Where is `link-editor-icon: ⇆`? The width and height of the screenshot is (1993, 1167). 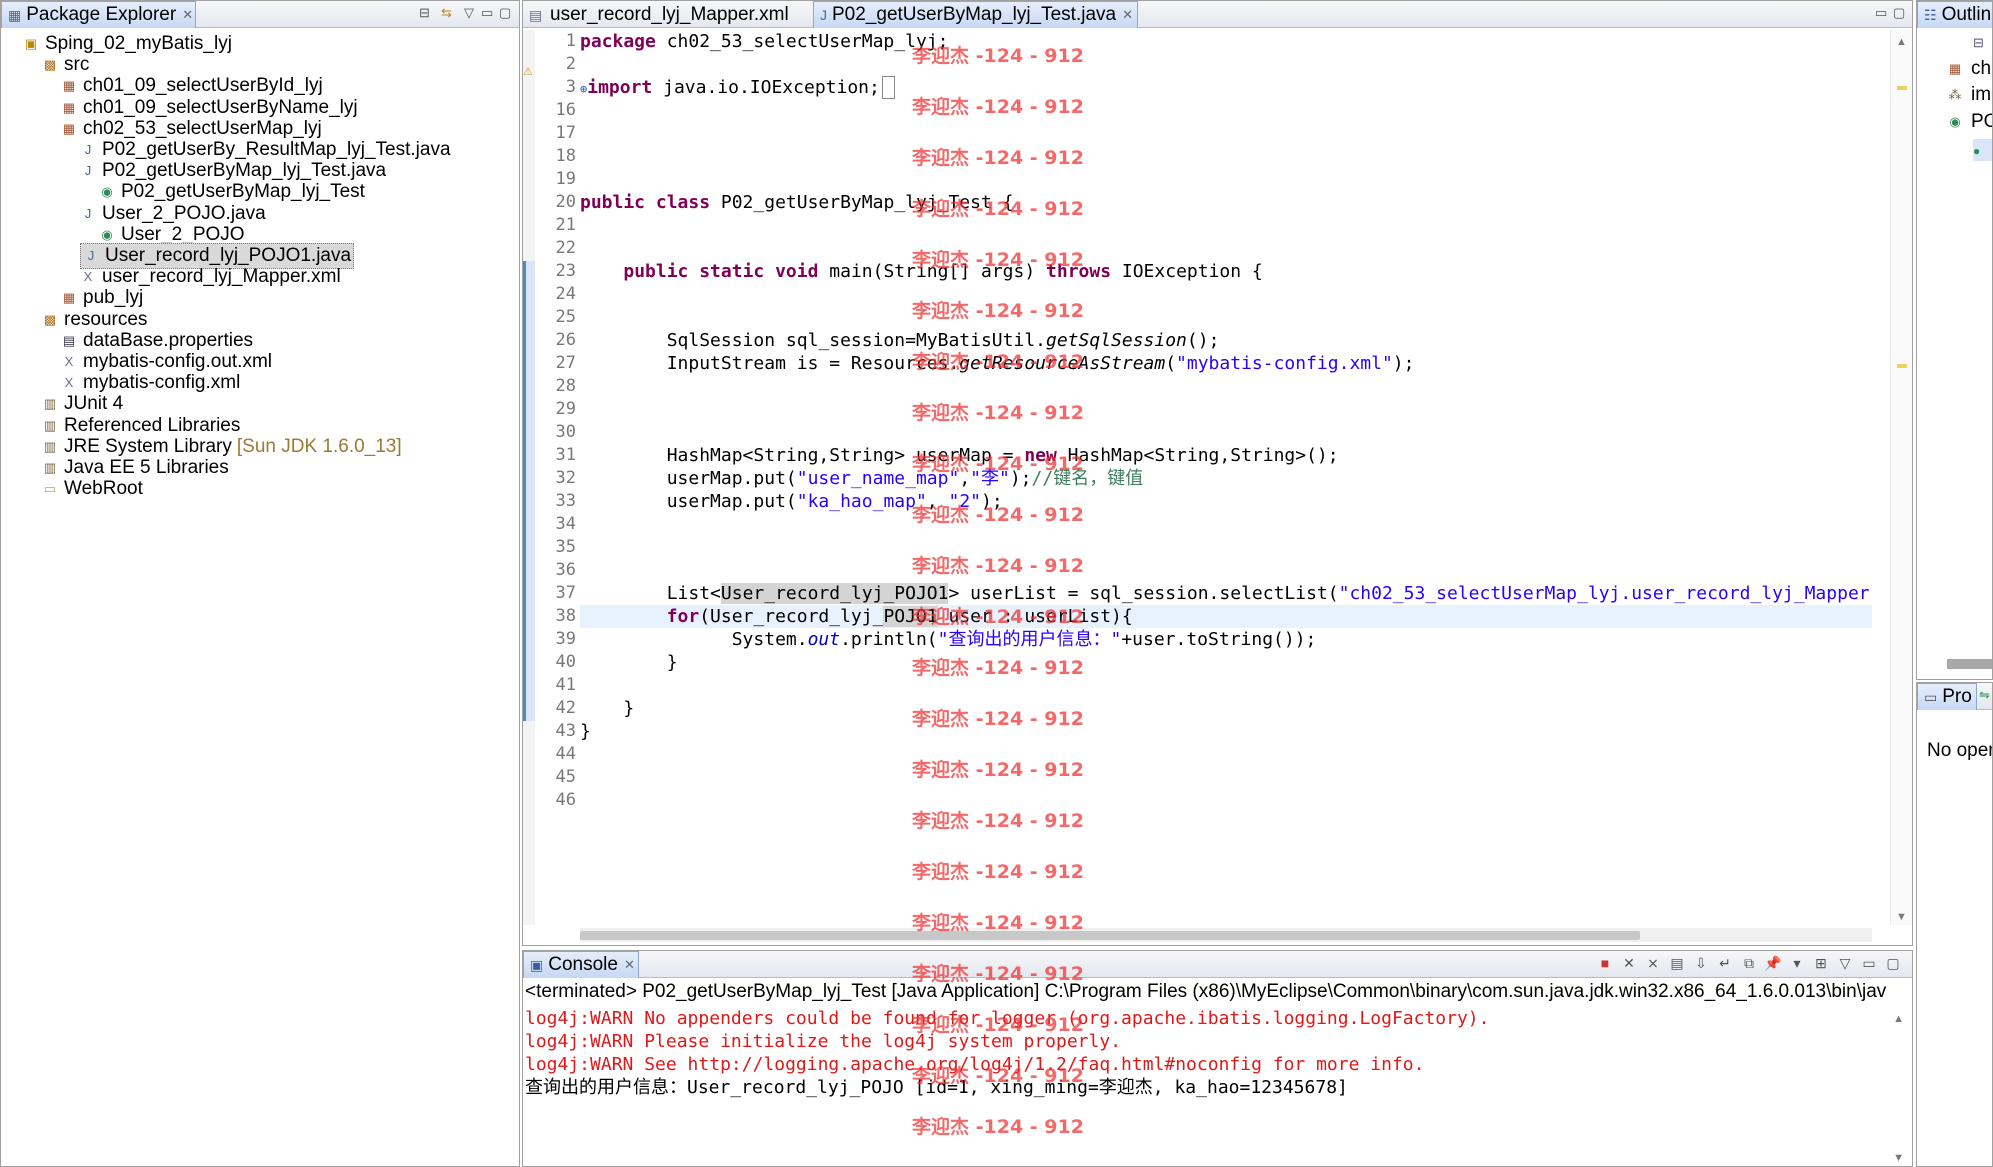 link-editor-icon: ⇆ is located at coordinates (446, 13).